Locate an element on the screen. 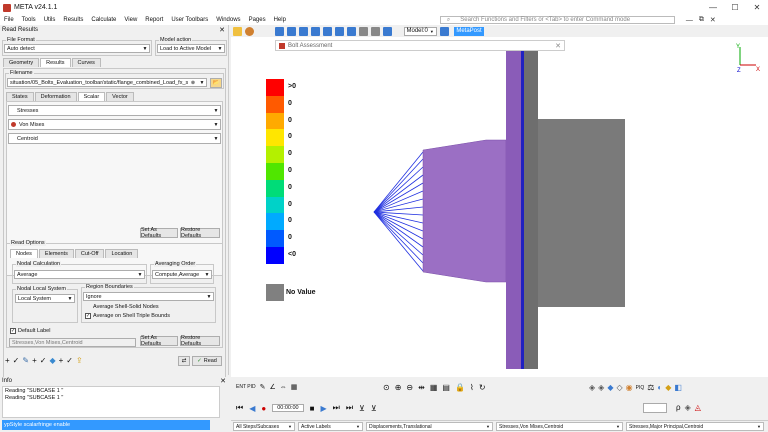  record-icon: ● is located at coordinates (263, 408).